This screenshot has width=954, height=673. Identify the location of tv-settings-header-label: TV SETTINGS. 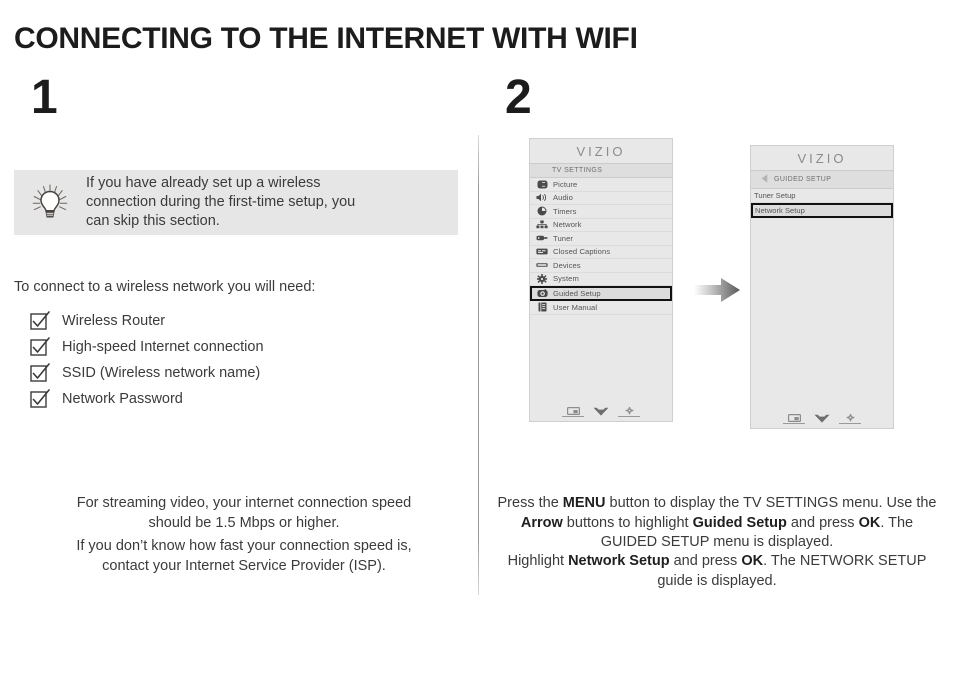
(577, 170).